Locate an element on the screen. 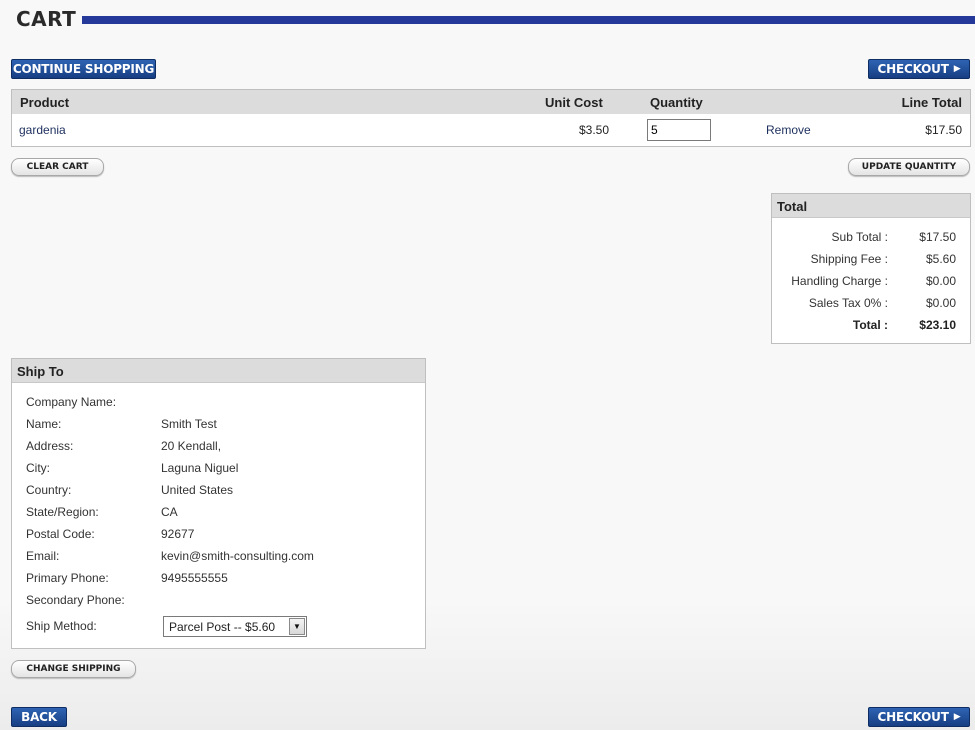 The height and width of the screenshot is (730, 975). ship-field-secondary-phone: Secondary Phone: is located at coordinates (221, 601).